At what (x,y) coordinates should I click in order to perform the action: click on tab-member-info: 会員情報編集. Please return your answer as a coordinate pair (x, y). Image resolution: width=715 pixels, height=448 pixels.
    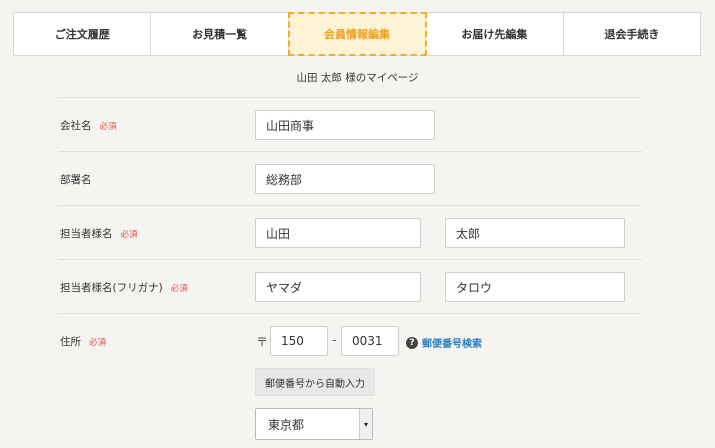
    Looking at the image, I should click on (357, 34).